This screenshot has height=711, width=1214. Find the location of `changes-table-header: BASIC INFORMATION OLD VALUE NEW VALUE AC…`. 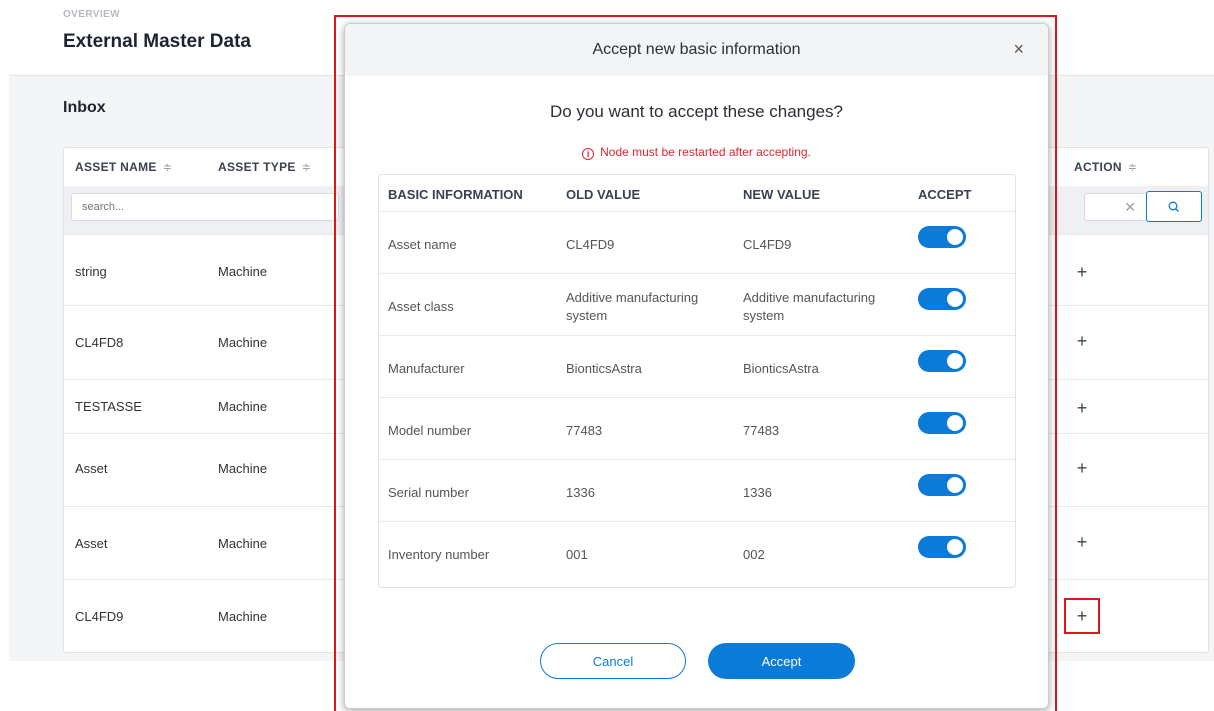

changes-table-header: BASIC INFORMATION OLD VALUE NEW VALUE AC… is located at coordinates (697, 193).